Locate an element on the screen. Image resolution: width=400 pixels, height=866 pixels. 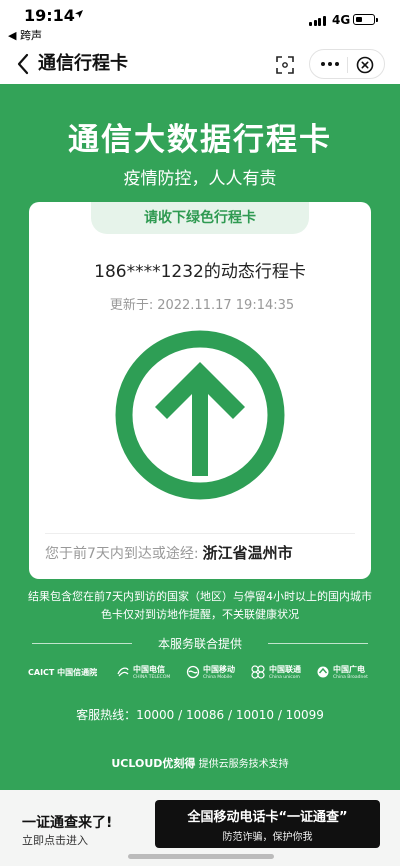
joint-label: 本服务联合提供 is located at coordinates (199, 644).